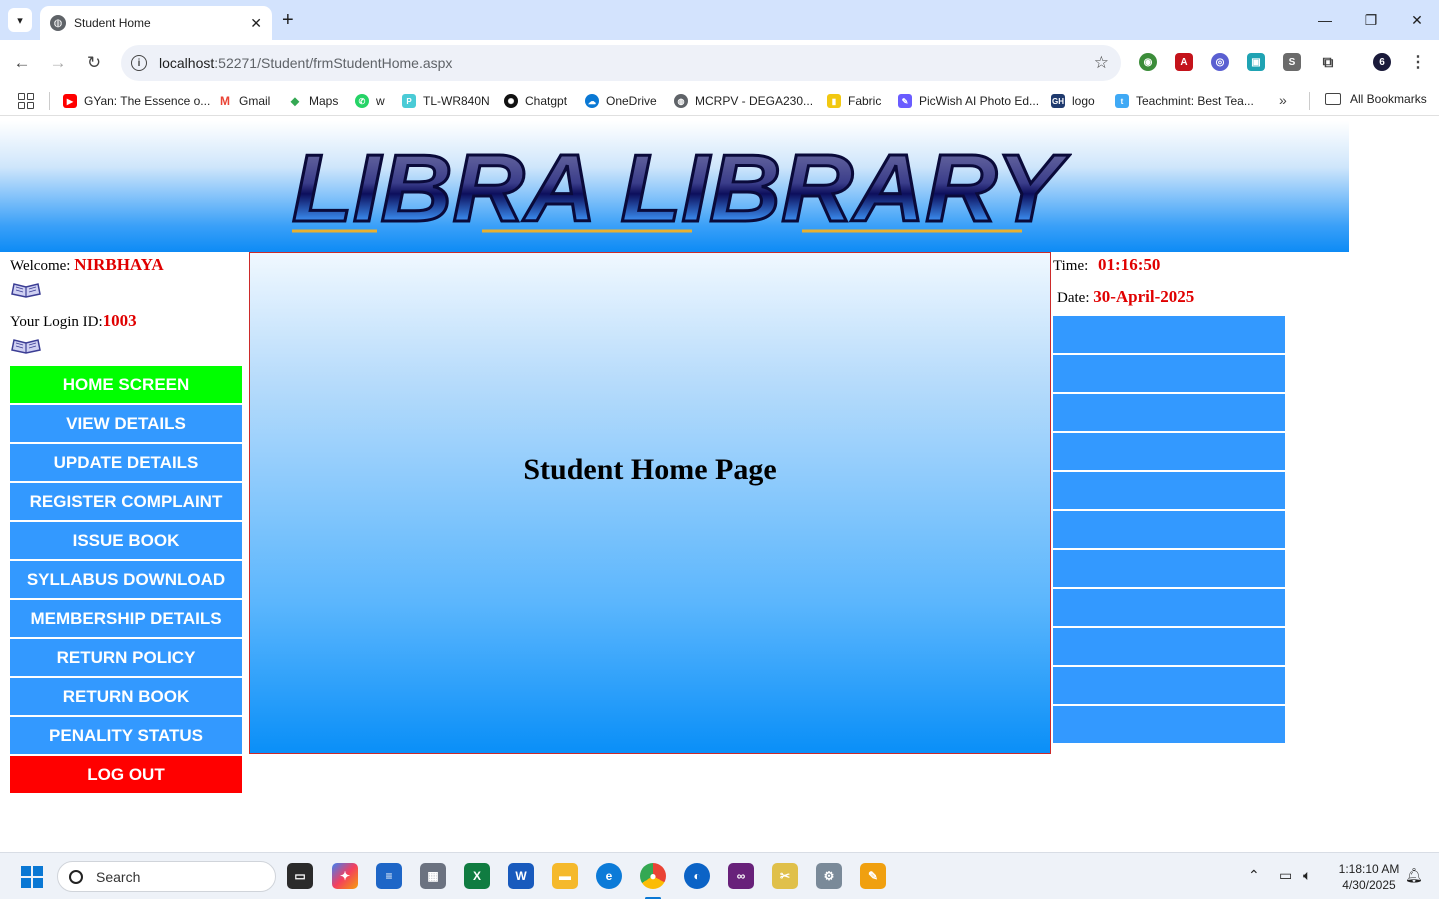 This screenshot has width=1439, height=899. I want to click on bookmark-star-icon: ☆, so click(1101, 63).